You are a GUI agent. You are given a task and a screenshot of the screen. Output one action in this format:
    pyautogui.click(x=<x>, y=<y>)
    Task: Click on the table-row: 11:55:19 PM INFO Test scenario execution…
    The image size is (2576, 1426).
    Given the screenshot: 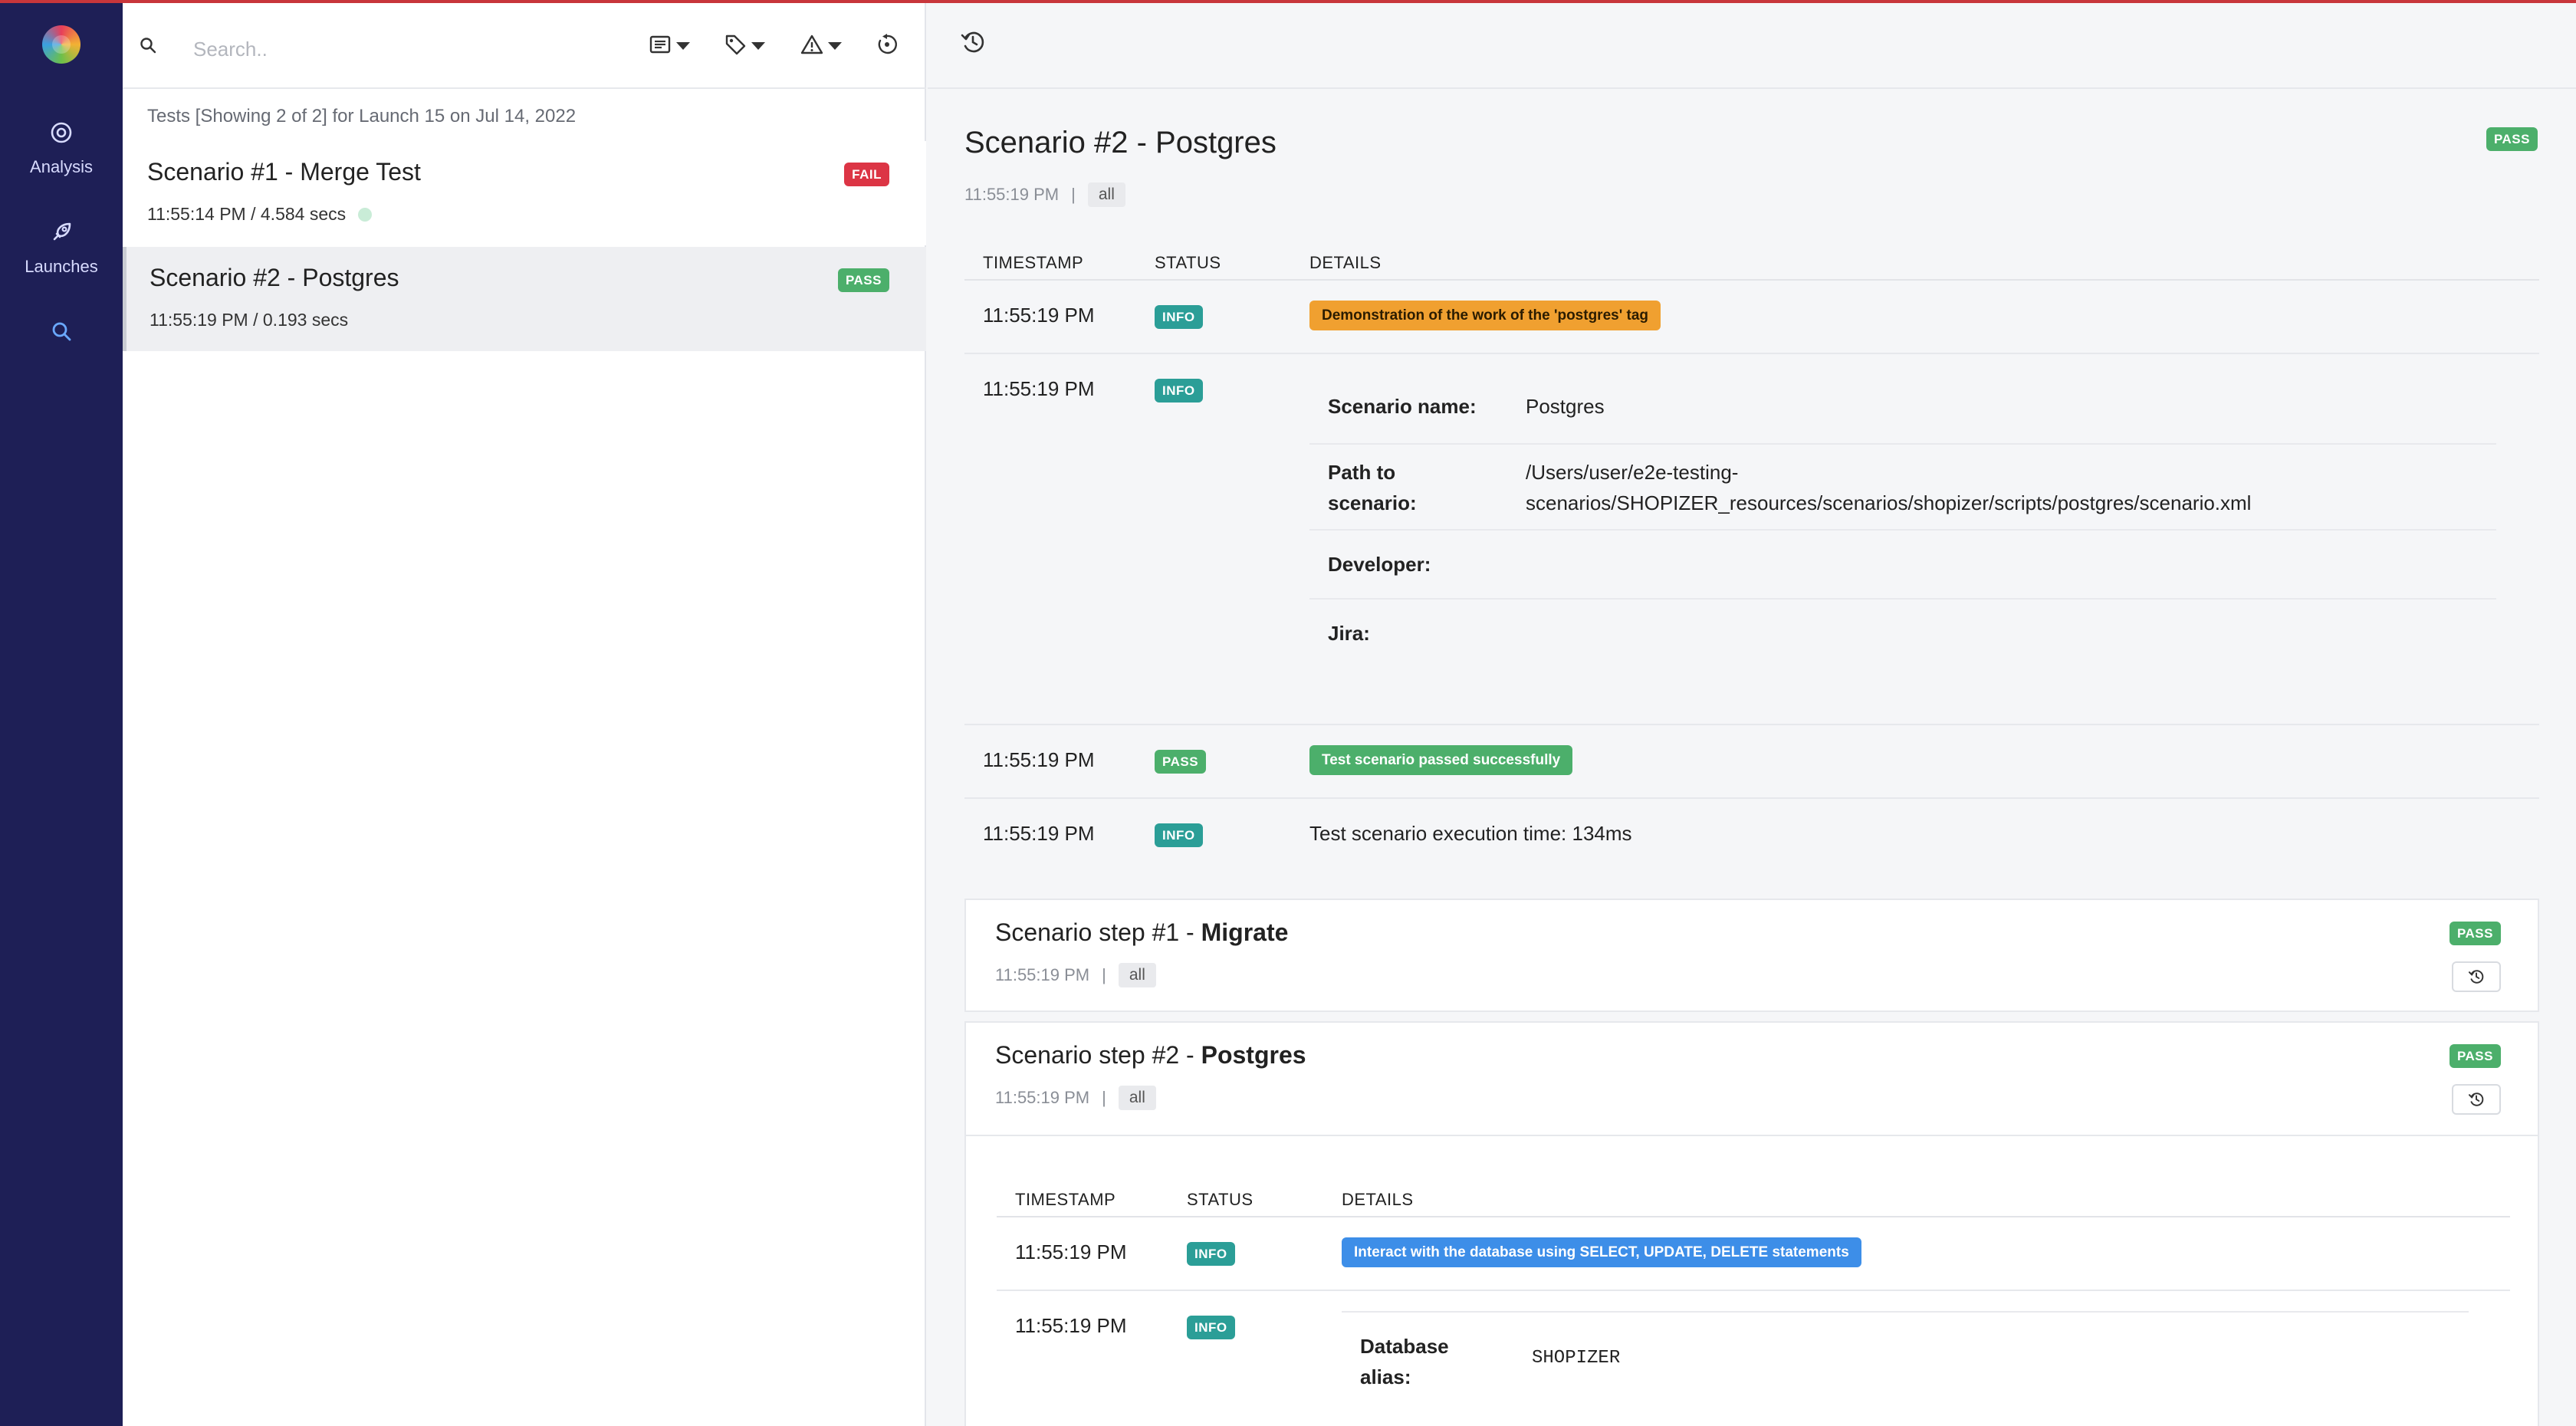 What is the action you would take?
    pyautogui.click(x=1752, y=836)
    